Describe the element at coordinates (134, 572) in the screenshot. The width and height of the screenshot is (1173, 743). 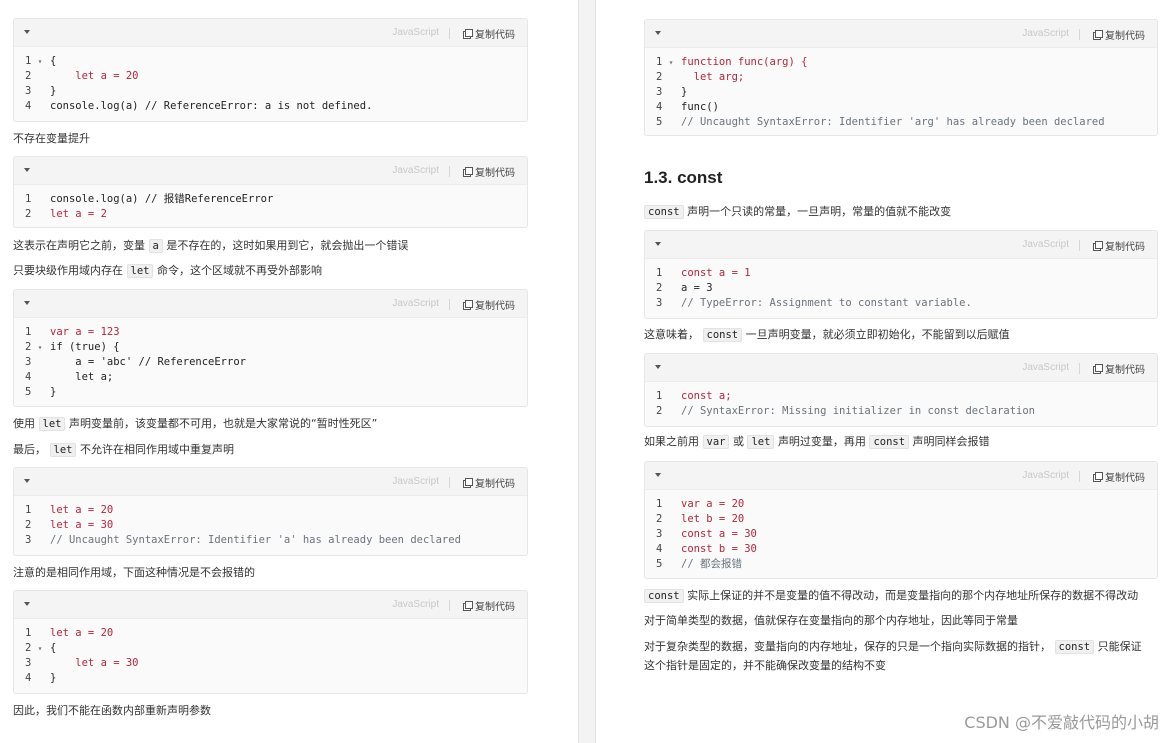
I see `paragraph: 注意的是相同作用域，下面这种情况是不会报错的` at that location.